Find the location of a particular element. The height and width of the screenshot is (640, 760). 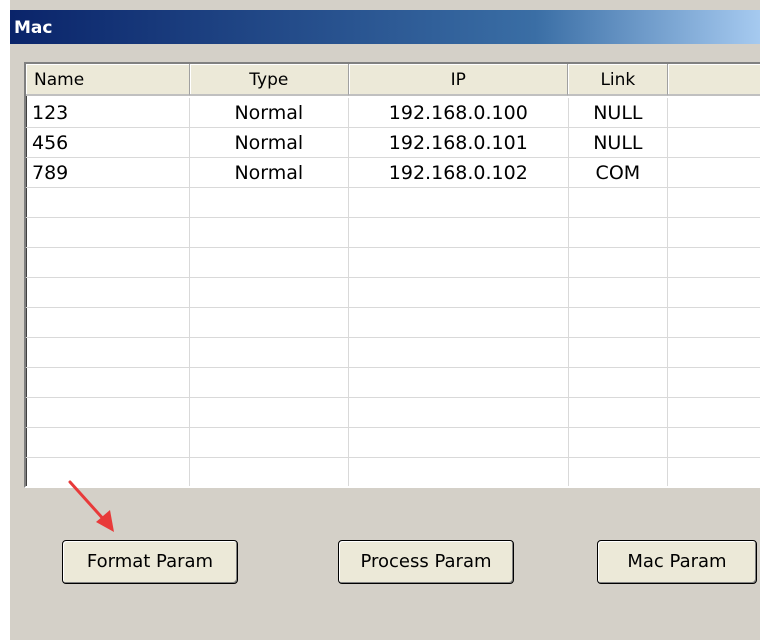

table-row: 456 Normal 192.168.0.101 NULL is located at coordinates (393, 143).